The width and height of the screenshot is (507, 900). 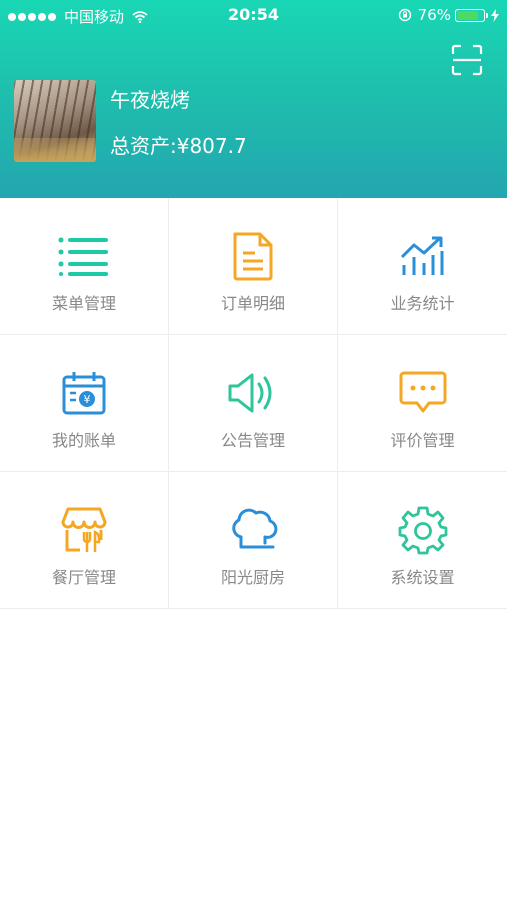 What do you see at coordinates (252, 577) in the screenshot?
I see `menu-item-label: 阳光厨房` at bounding box center [252, 577].